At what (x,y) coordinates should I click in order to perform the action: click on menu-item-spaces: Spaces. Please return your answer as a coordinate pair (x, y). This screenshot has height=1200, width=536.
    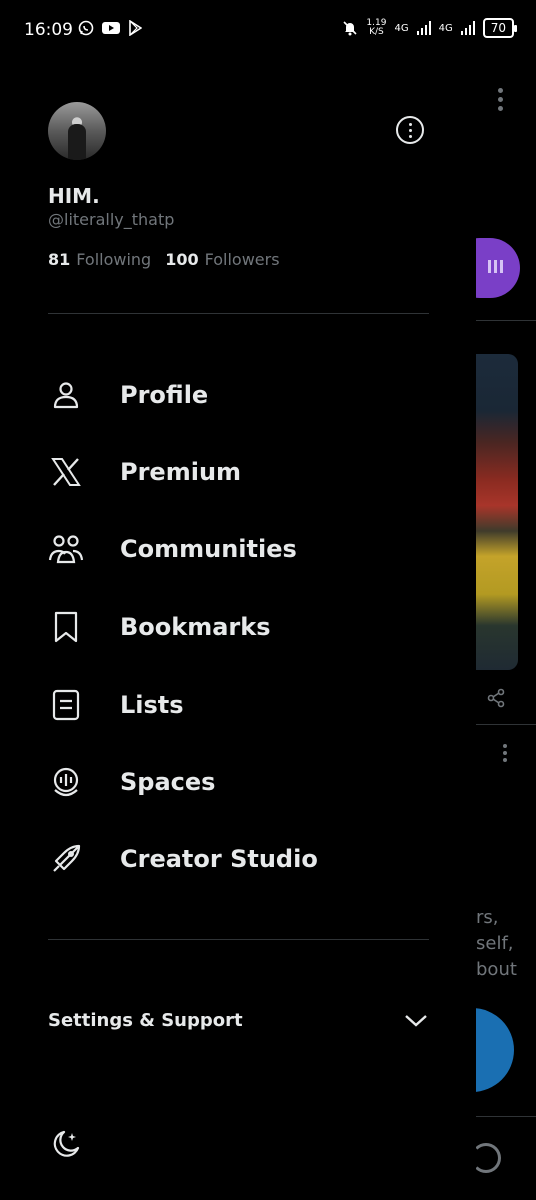
    Looking at the image, I should click on (248, 782).